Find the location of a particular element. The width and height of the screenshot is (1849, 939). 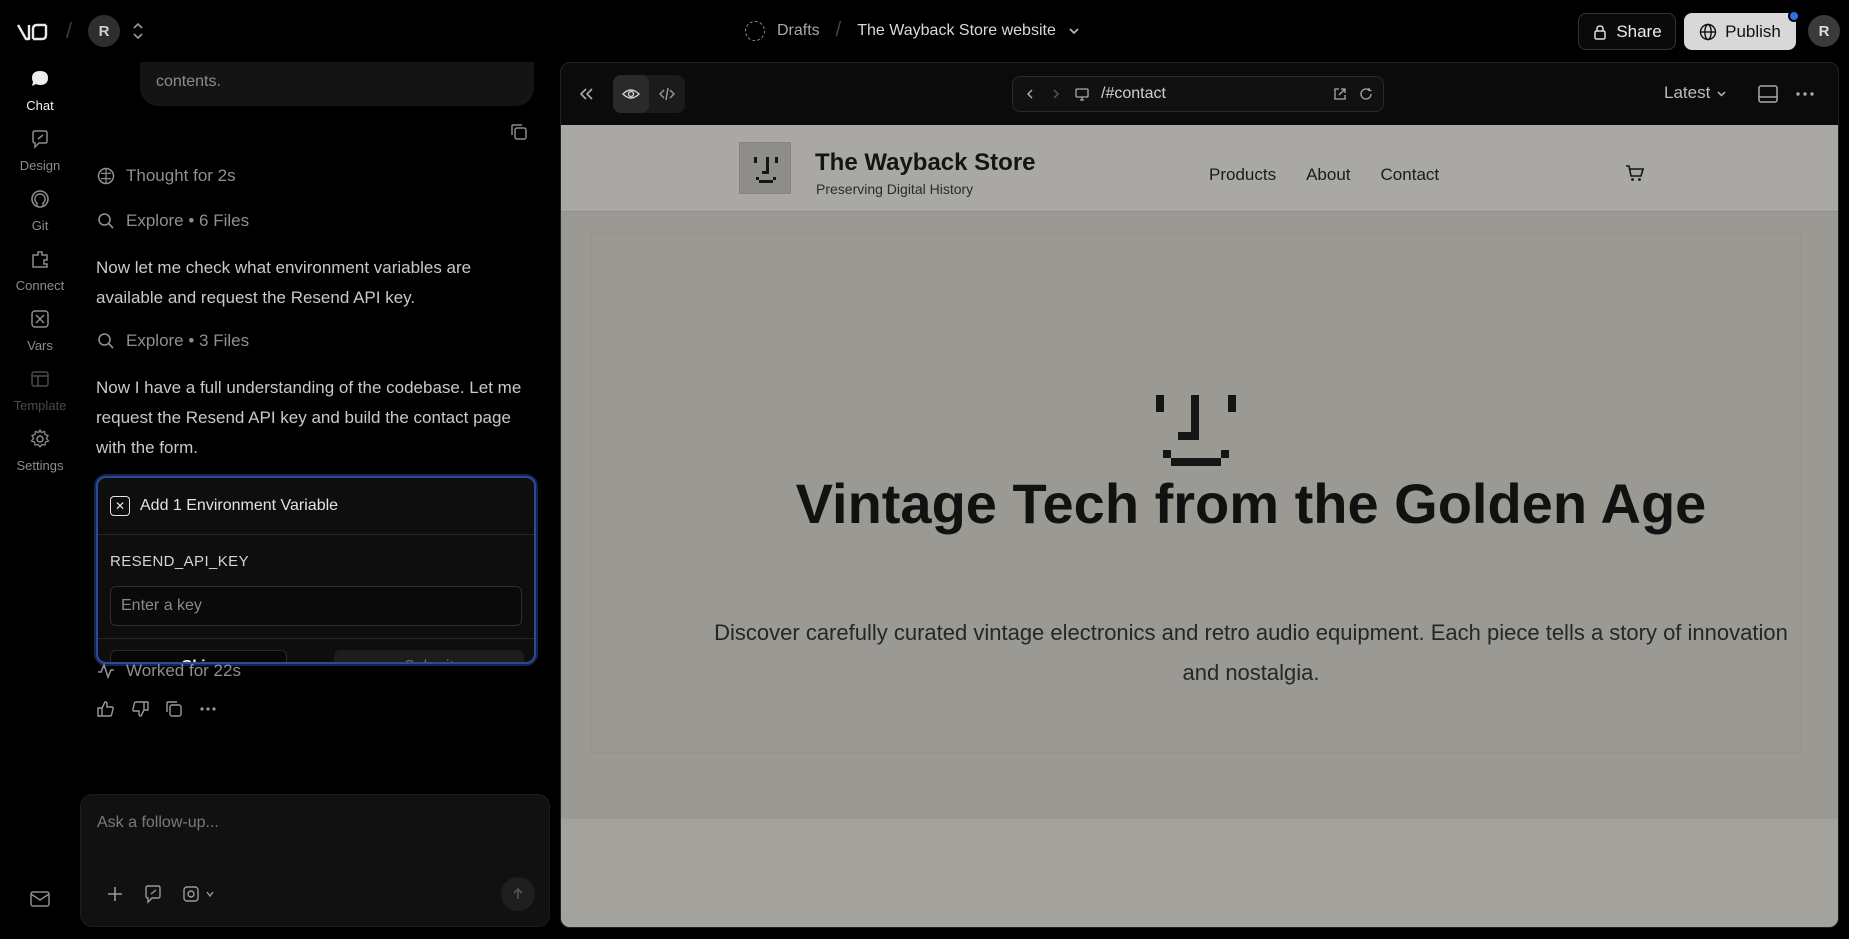

external-link-icon is located at coordinates (1340, 94).